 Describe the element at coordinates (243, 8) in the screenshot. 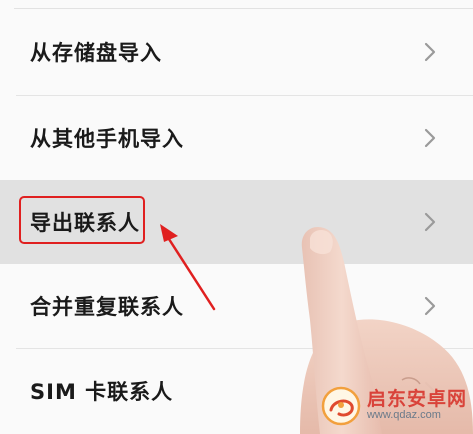

I see `top-divider` at that location.